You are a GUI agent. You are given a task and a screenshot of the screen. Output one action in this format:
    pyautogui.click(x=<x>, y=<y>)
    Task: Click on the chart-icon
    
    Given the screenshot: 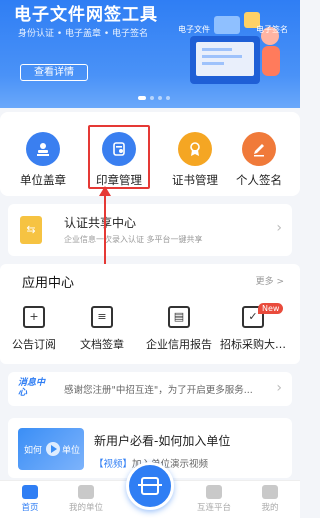 What is the action you would take?
    pyautogui.click(x=214, y=492)
    